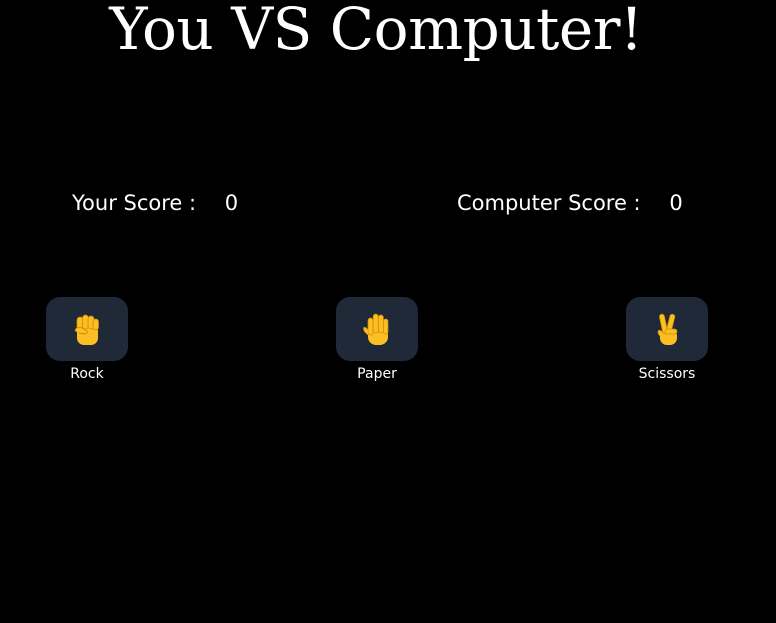  What do you see at coordinates (676, 203) in the screenshot?
I see `computer-score-value: 0` at bounding box center [676, 203].